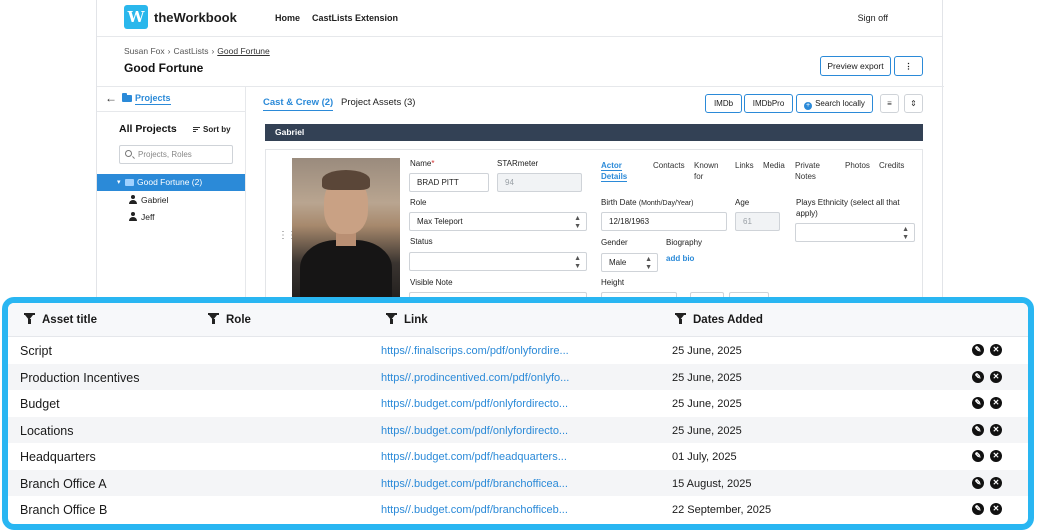 The height and width of the screenshot is (532, 1038). Describe the element at coordinates (346, 233) in the screenshot. I see `actor-photo` at that location.